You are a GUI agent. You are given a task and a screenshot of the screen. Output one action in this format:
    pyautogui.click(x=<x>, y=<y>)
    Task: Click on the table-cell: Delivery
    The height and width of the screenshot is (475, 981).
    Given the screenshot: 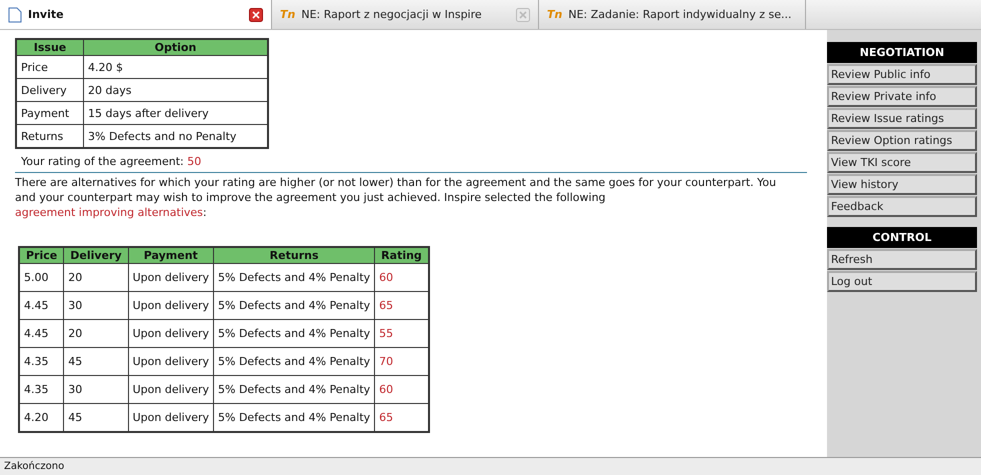 What is the action you would take?
    pyautogui.click(x=50, y=90)
    